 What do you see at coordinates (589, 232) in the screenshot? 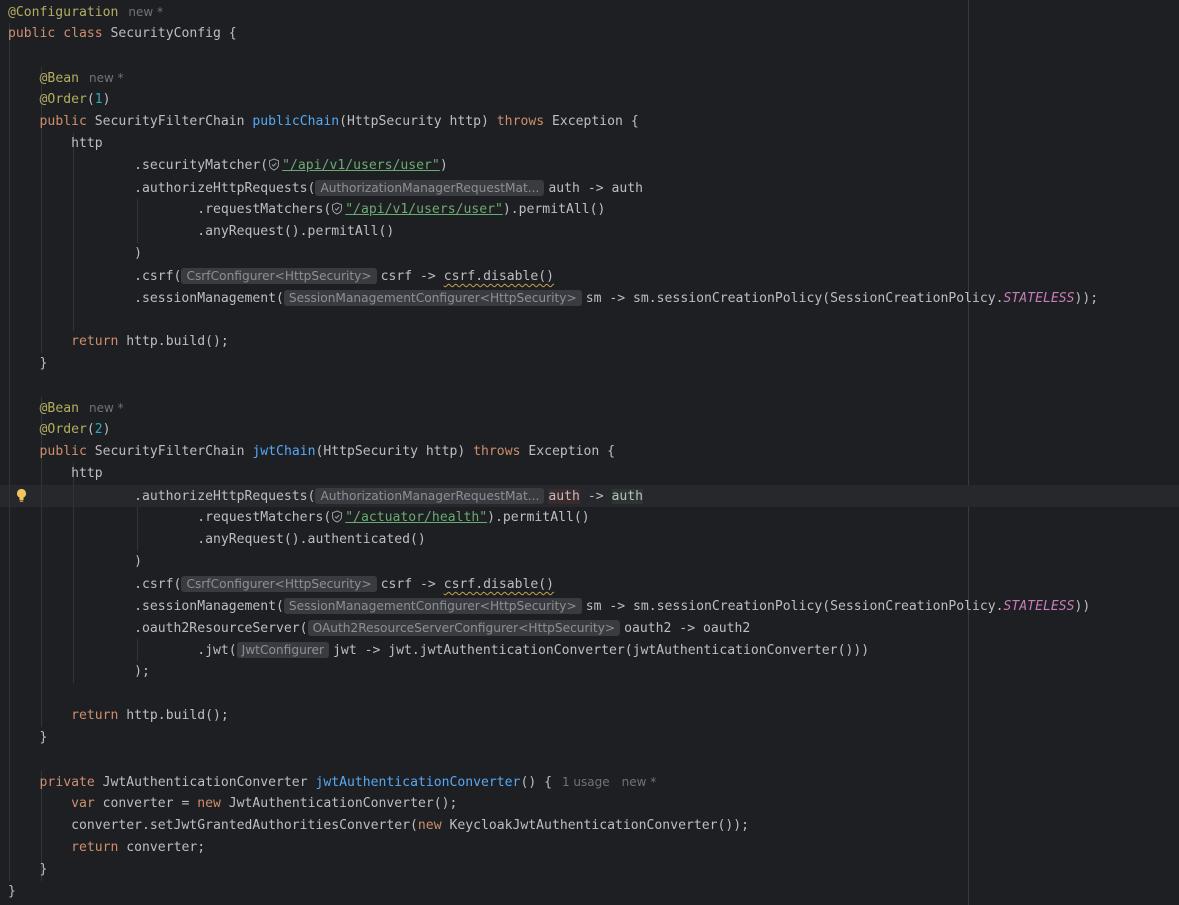
I see `code-line: .anyRequest().permitAll()` at bounding box center [589, 232].